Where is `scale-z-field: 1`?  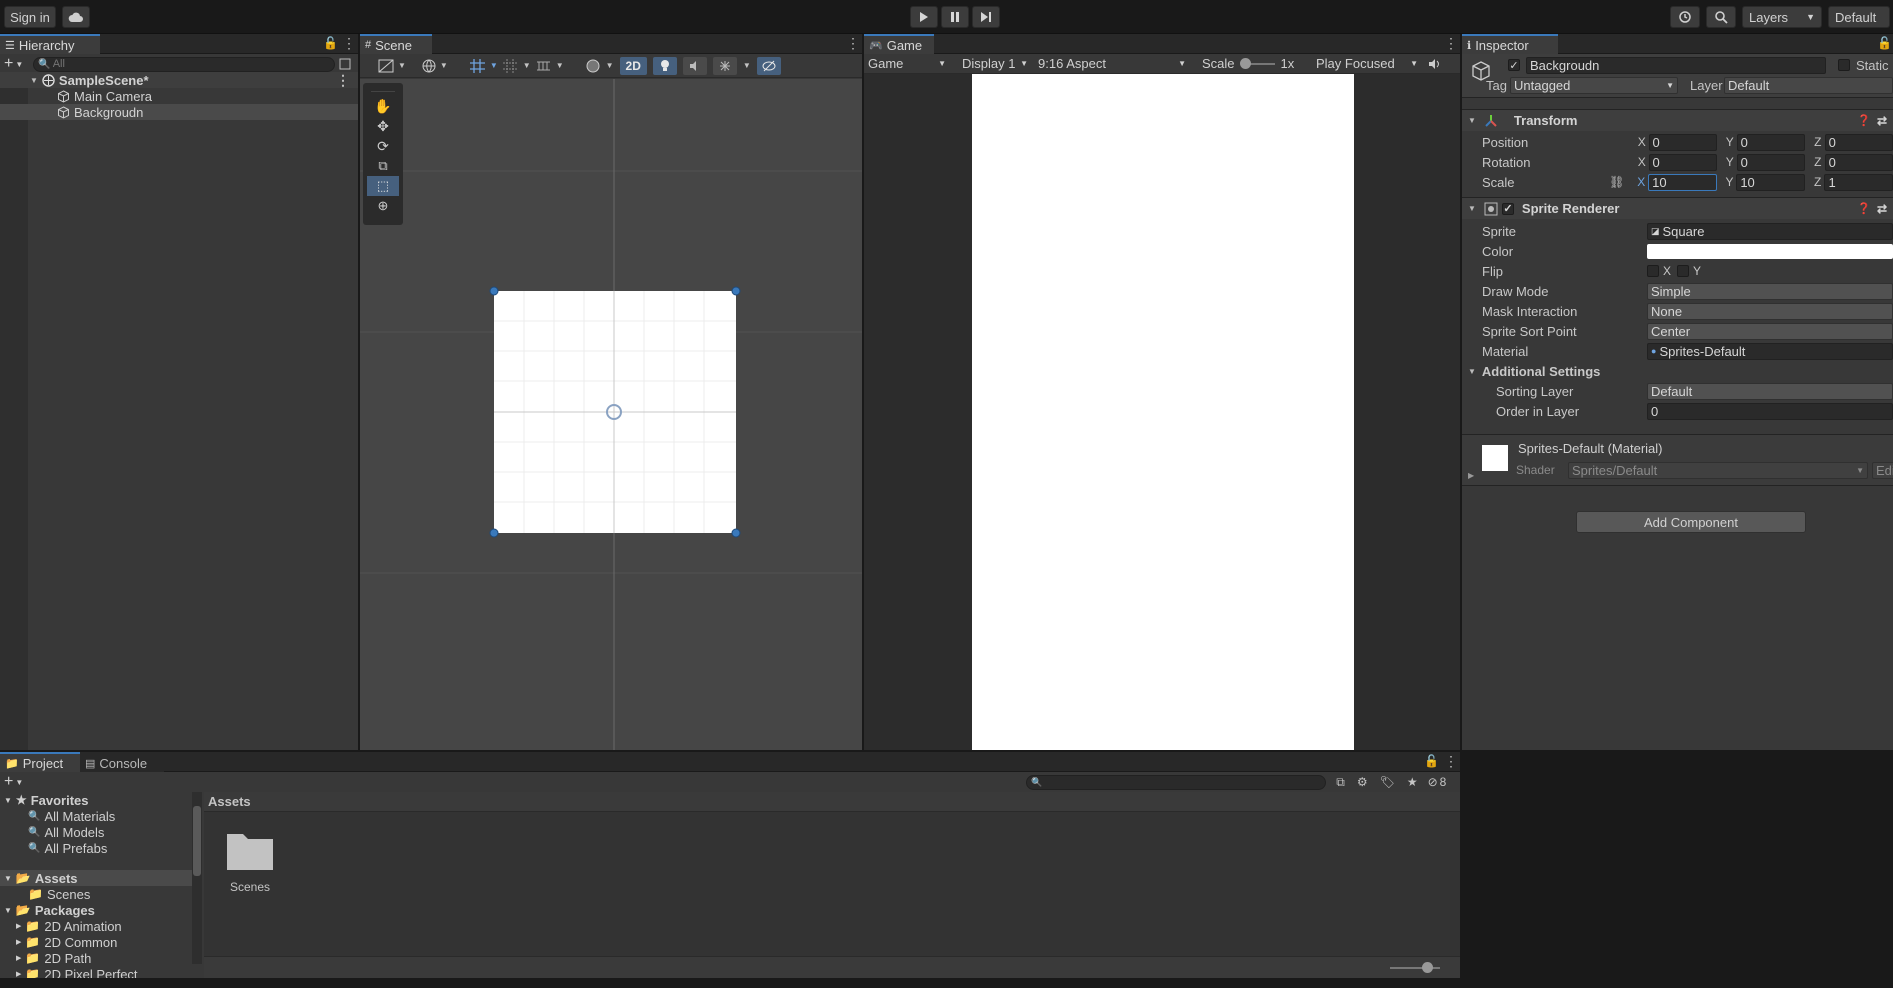 scale-z-field: 1 is located at coordinates (1858, 182).